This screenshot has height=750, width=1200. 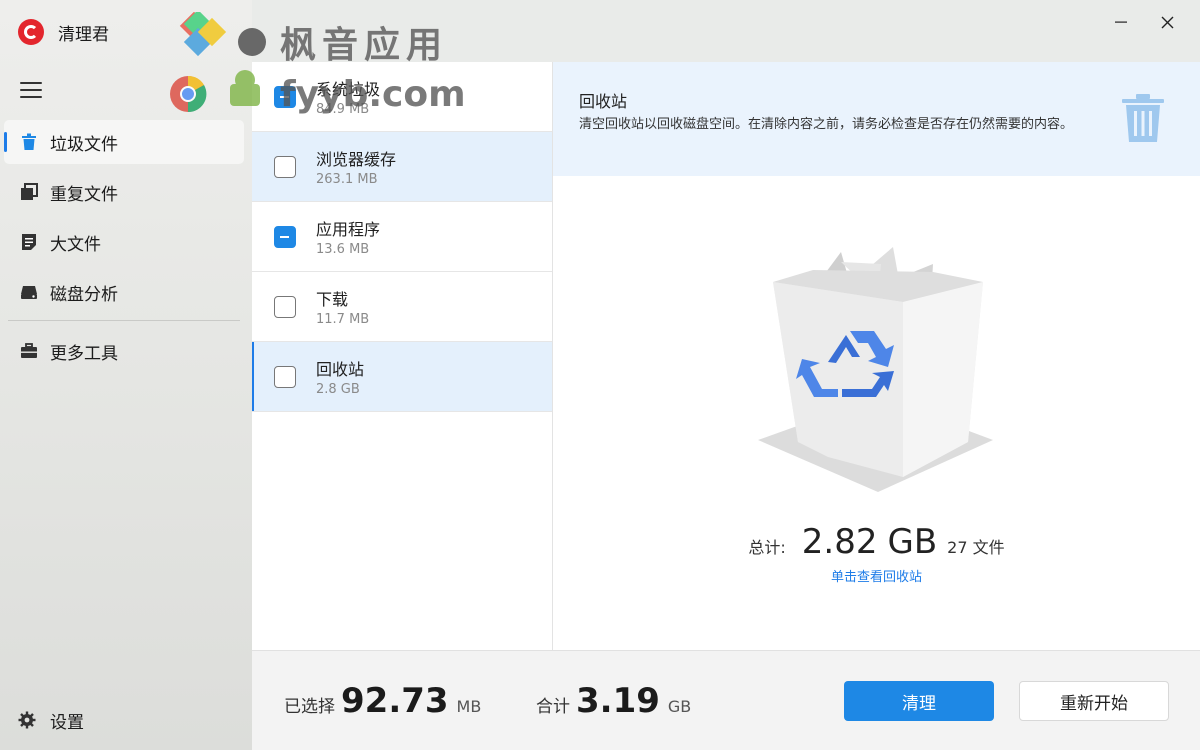 What do you see at coordinates (29, 192) in the screenshot?
I see `duplicate-icon` at bounding box center [29, 192].